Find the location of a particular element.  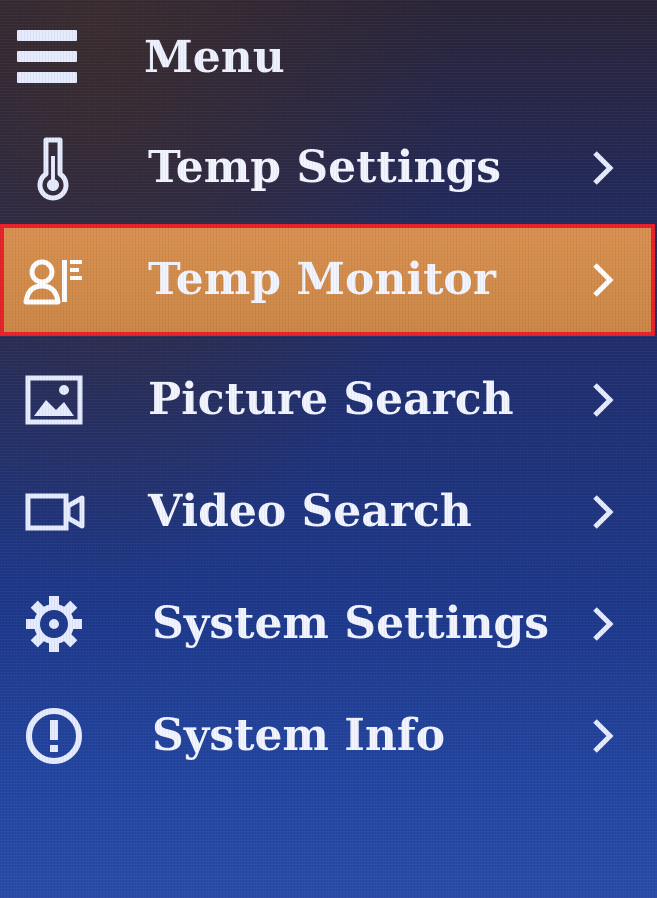

menu-header: Menu is located at coordinates (328, 55).